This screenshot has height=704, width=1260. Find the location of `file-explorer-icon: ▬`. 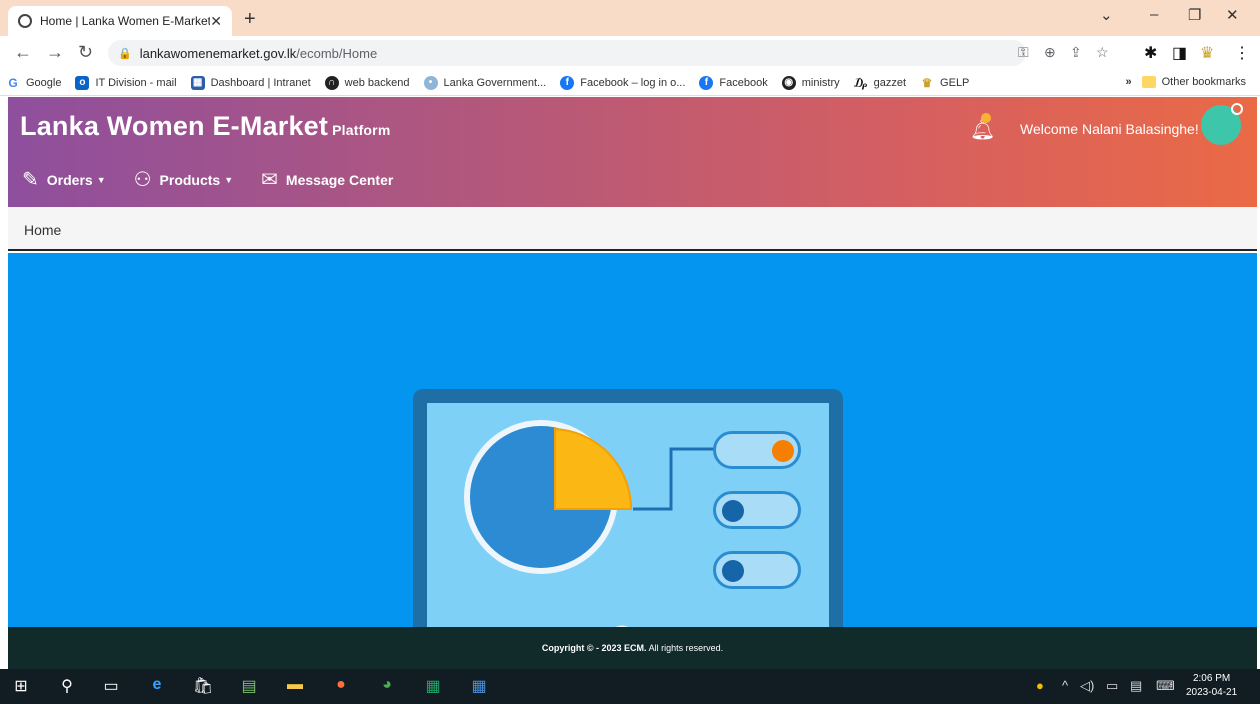

file-explorer-icon: ▬ is located at coordinates (295, 686).